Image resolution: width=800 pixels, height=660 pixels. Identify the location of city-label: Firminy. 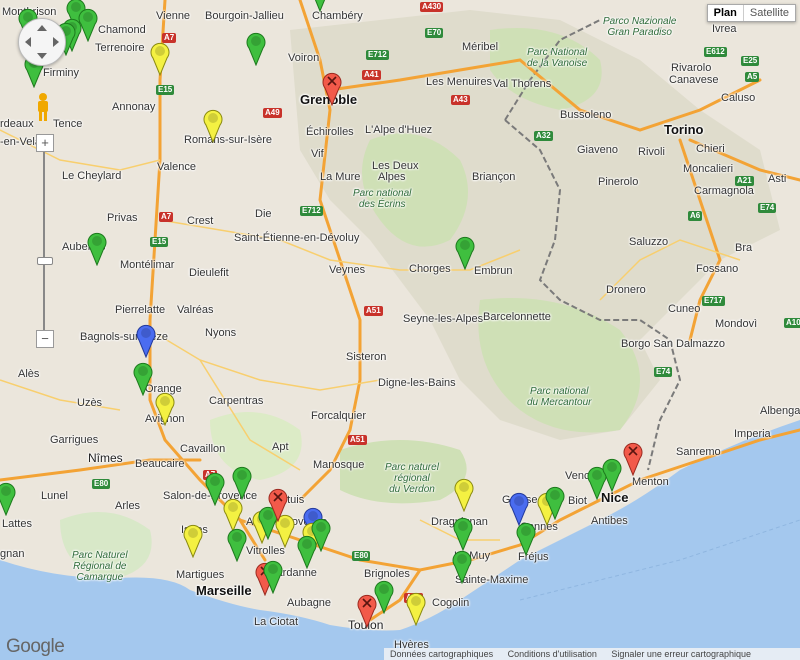
(61, 73).